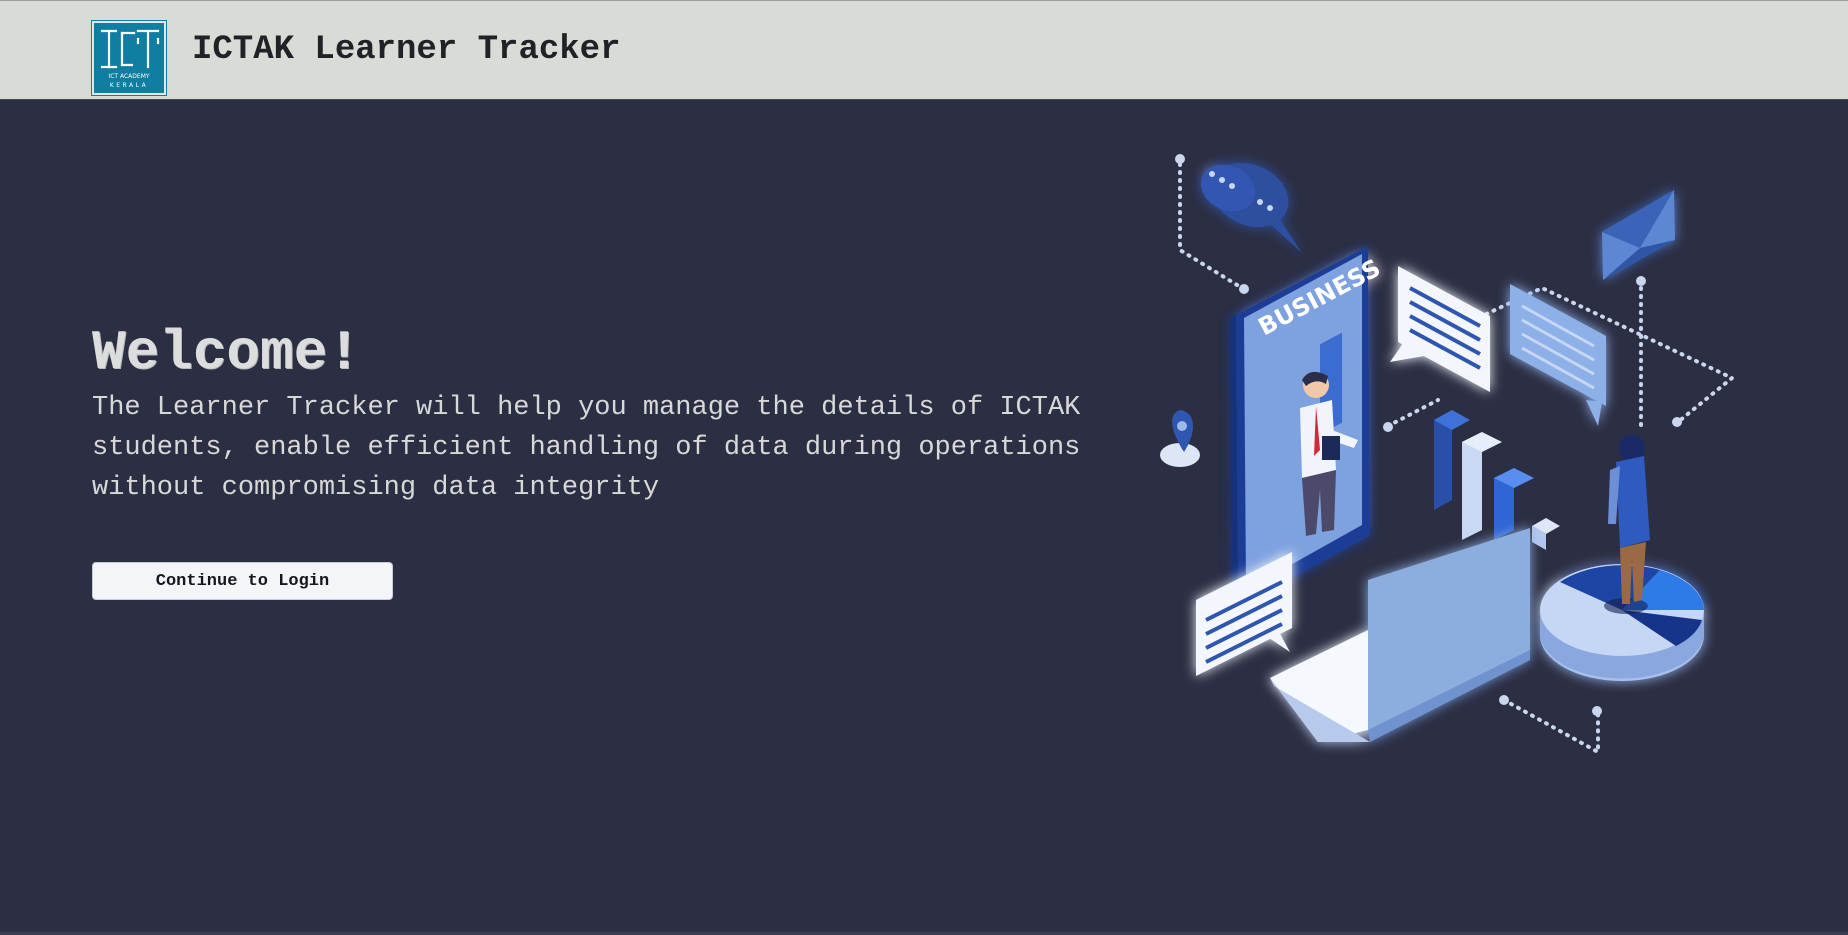  I want to click on chat-bubble-icon, so click(1251, 207).